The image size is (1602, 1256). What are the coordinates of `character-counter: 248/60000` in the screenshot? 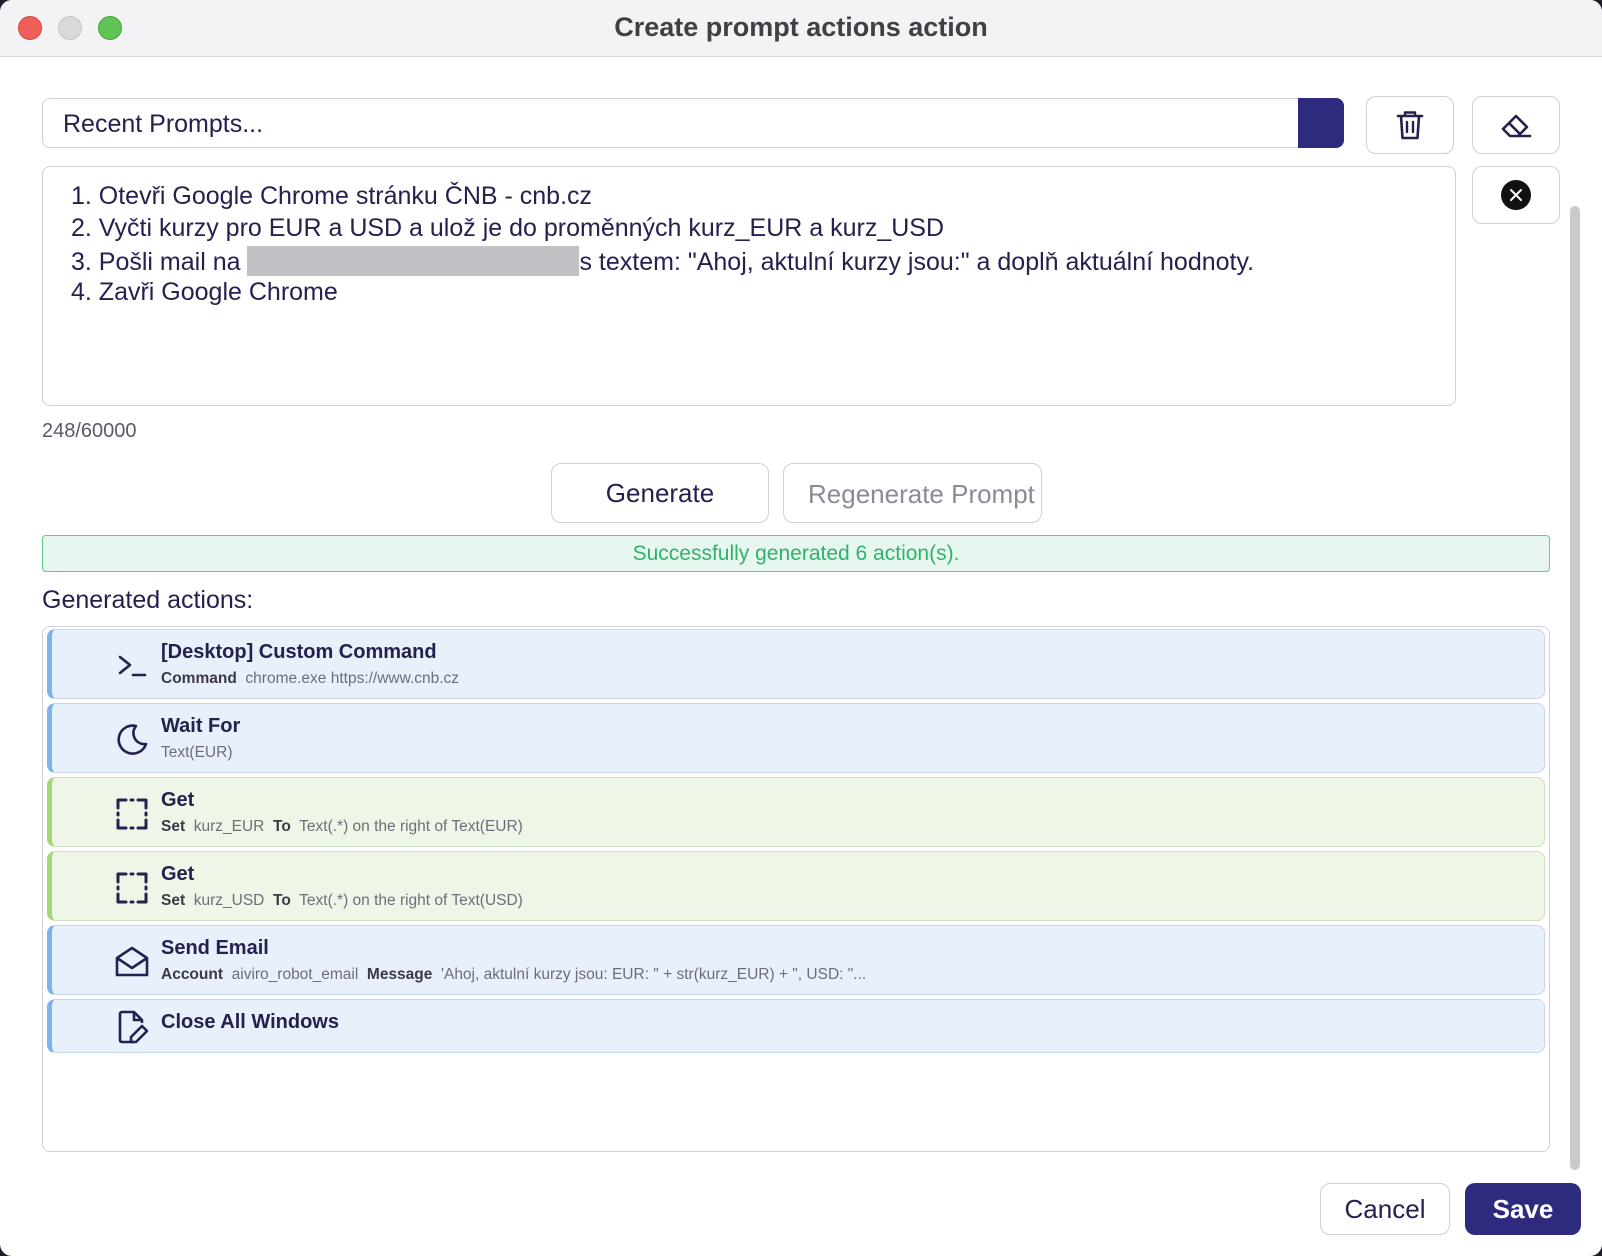 It's located at (89, 431).